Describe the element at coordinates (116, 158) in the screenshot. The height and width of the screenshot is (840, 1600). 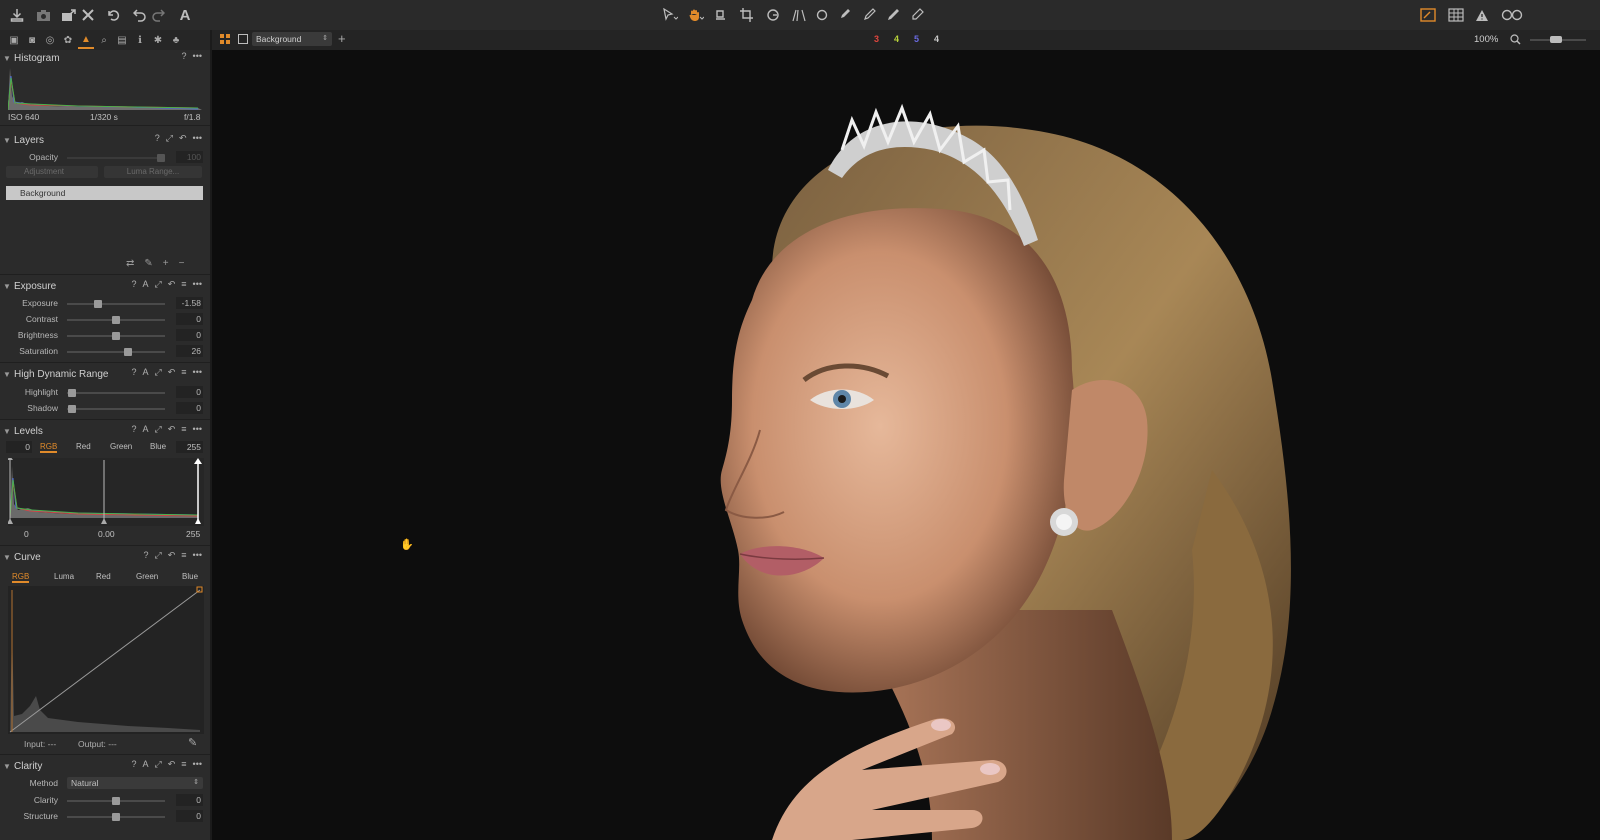
I see `opacity-slider` at that location.